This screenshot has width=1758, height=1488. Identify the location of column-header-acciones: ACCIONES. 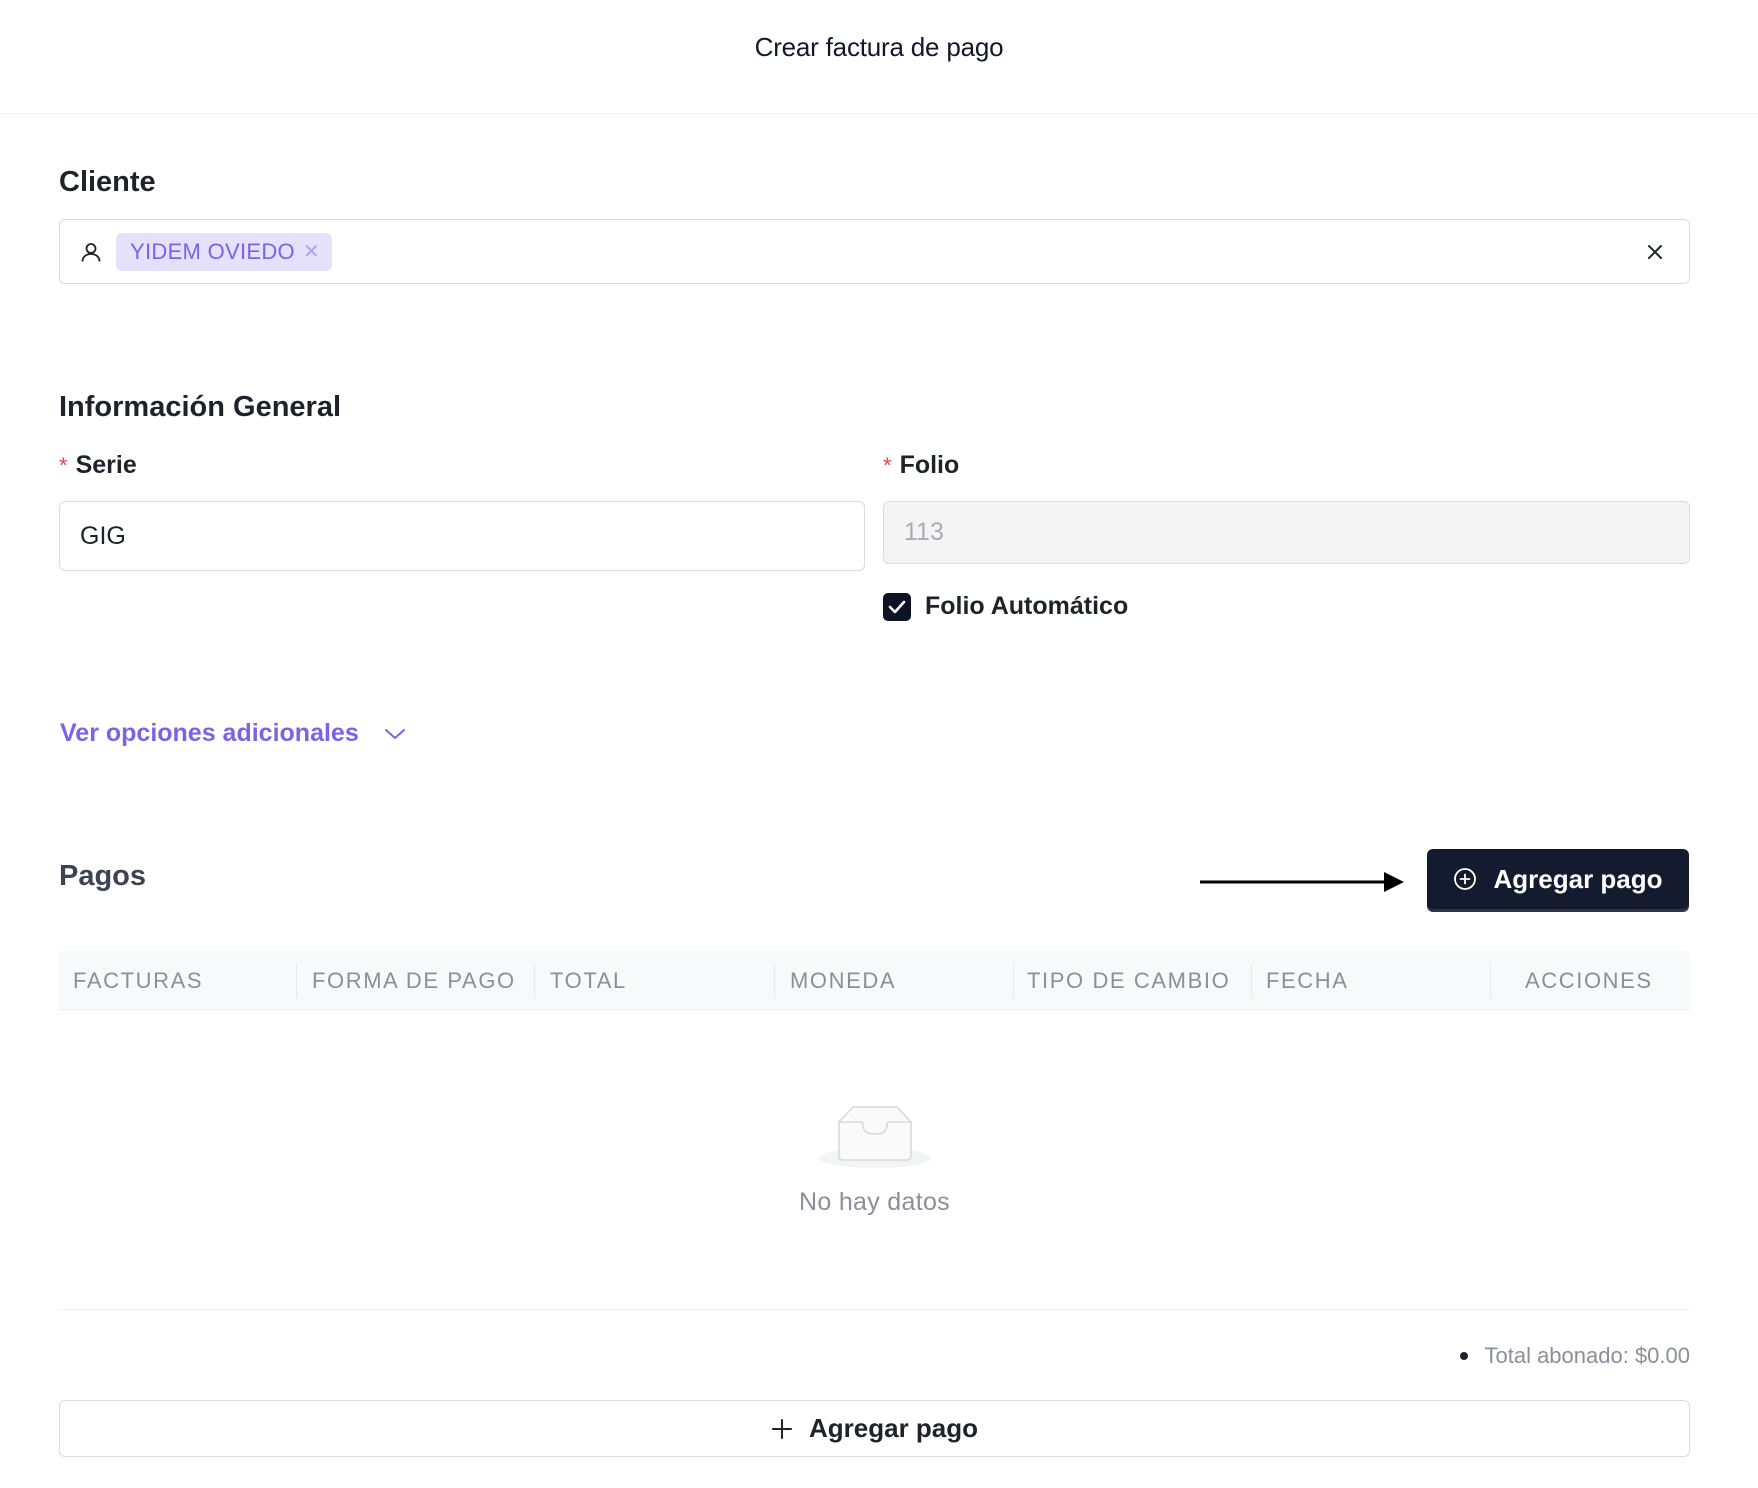
(1589, 980).